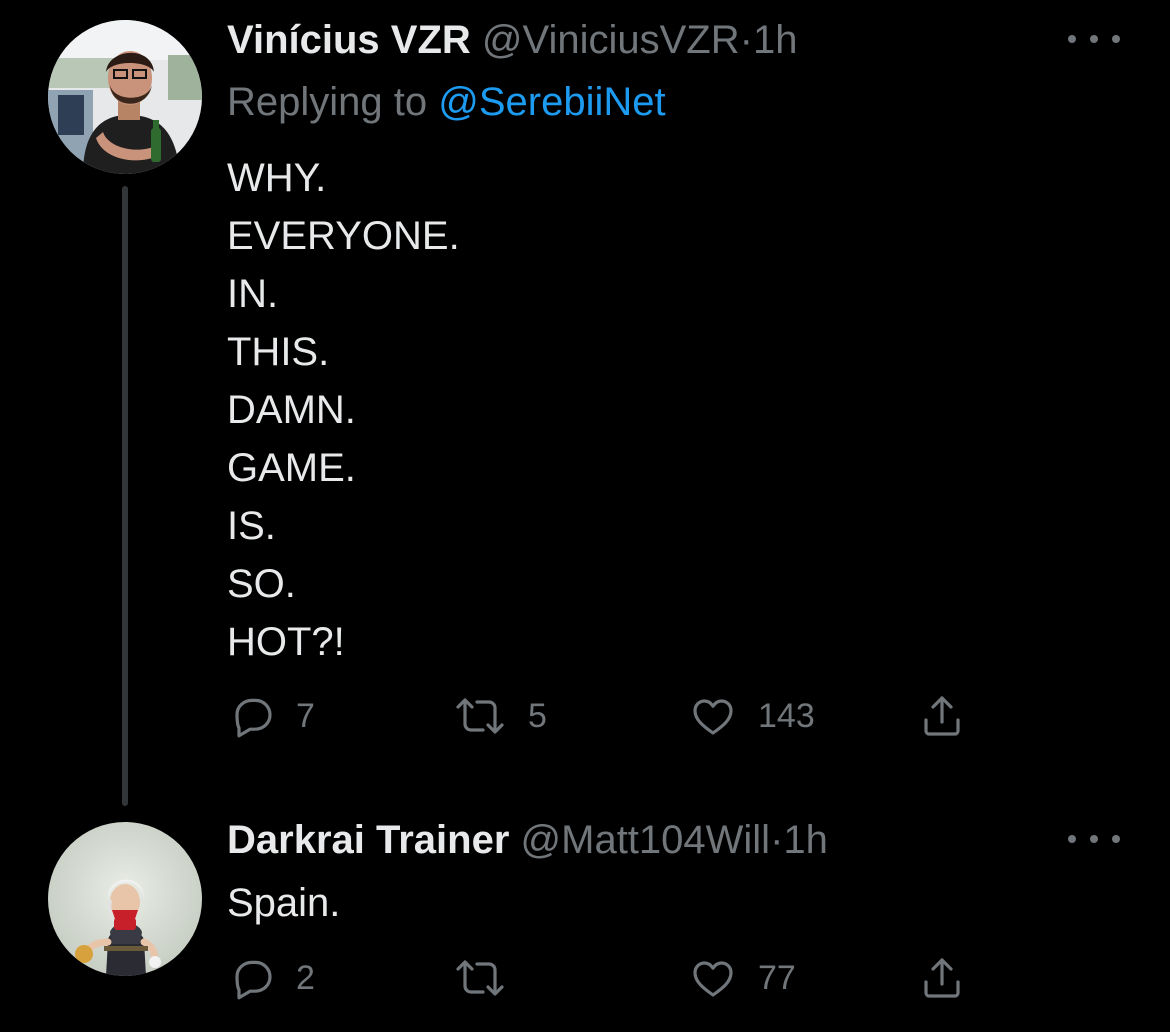 This screenshot has width=1170, height=1032. I want to click on tweet-actions: 7 5 143, so click(608, 716).